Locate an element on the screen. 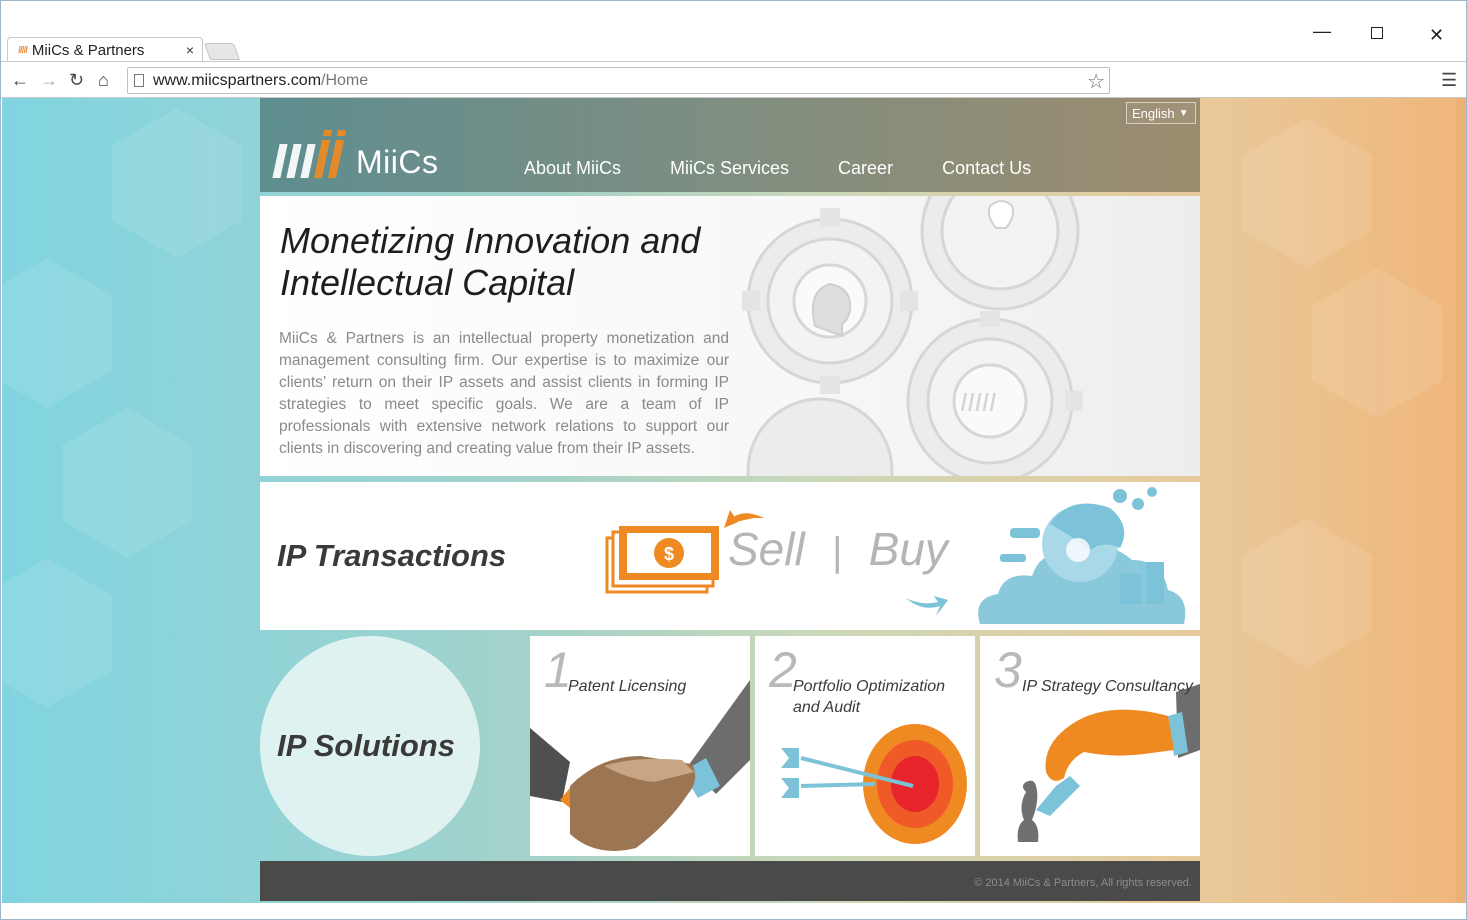 The image size is (1467, 920). nav-about: About MiiCs is located at coordinates (572, 168).